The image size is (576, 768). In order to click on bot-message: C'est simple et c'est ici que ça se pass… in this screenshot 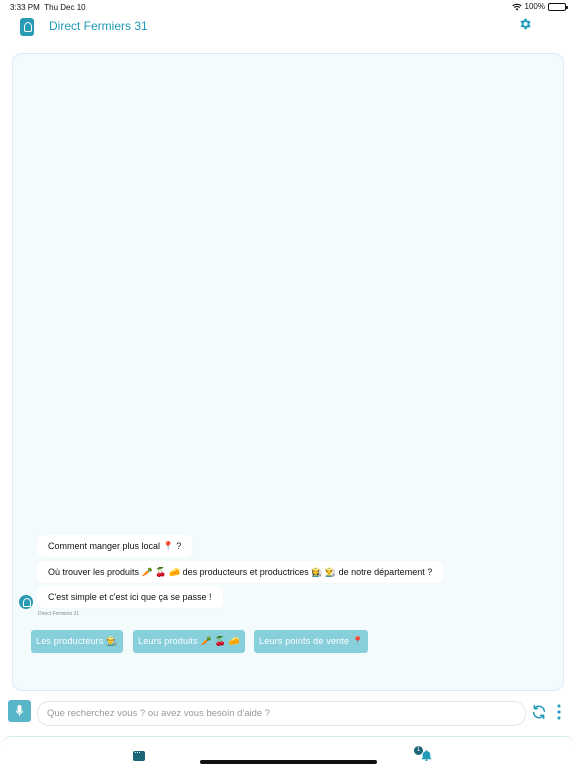, I will do `click(130, 597)`.